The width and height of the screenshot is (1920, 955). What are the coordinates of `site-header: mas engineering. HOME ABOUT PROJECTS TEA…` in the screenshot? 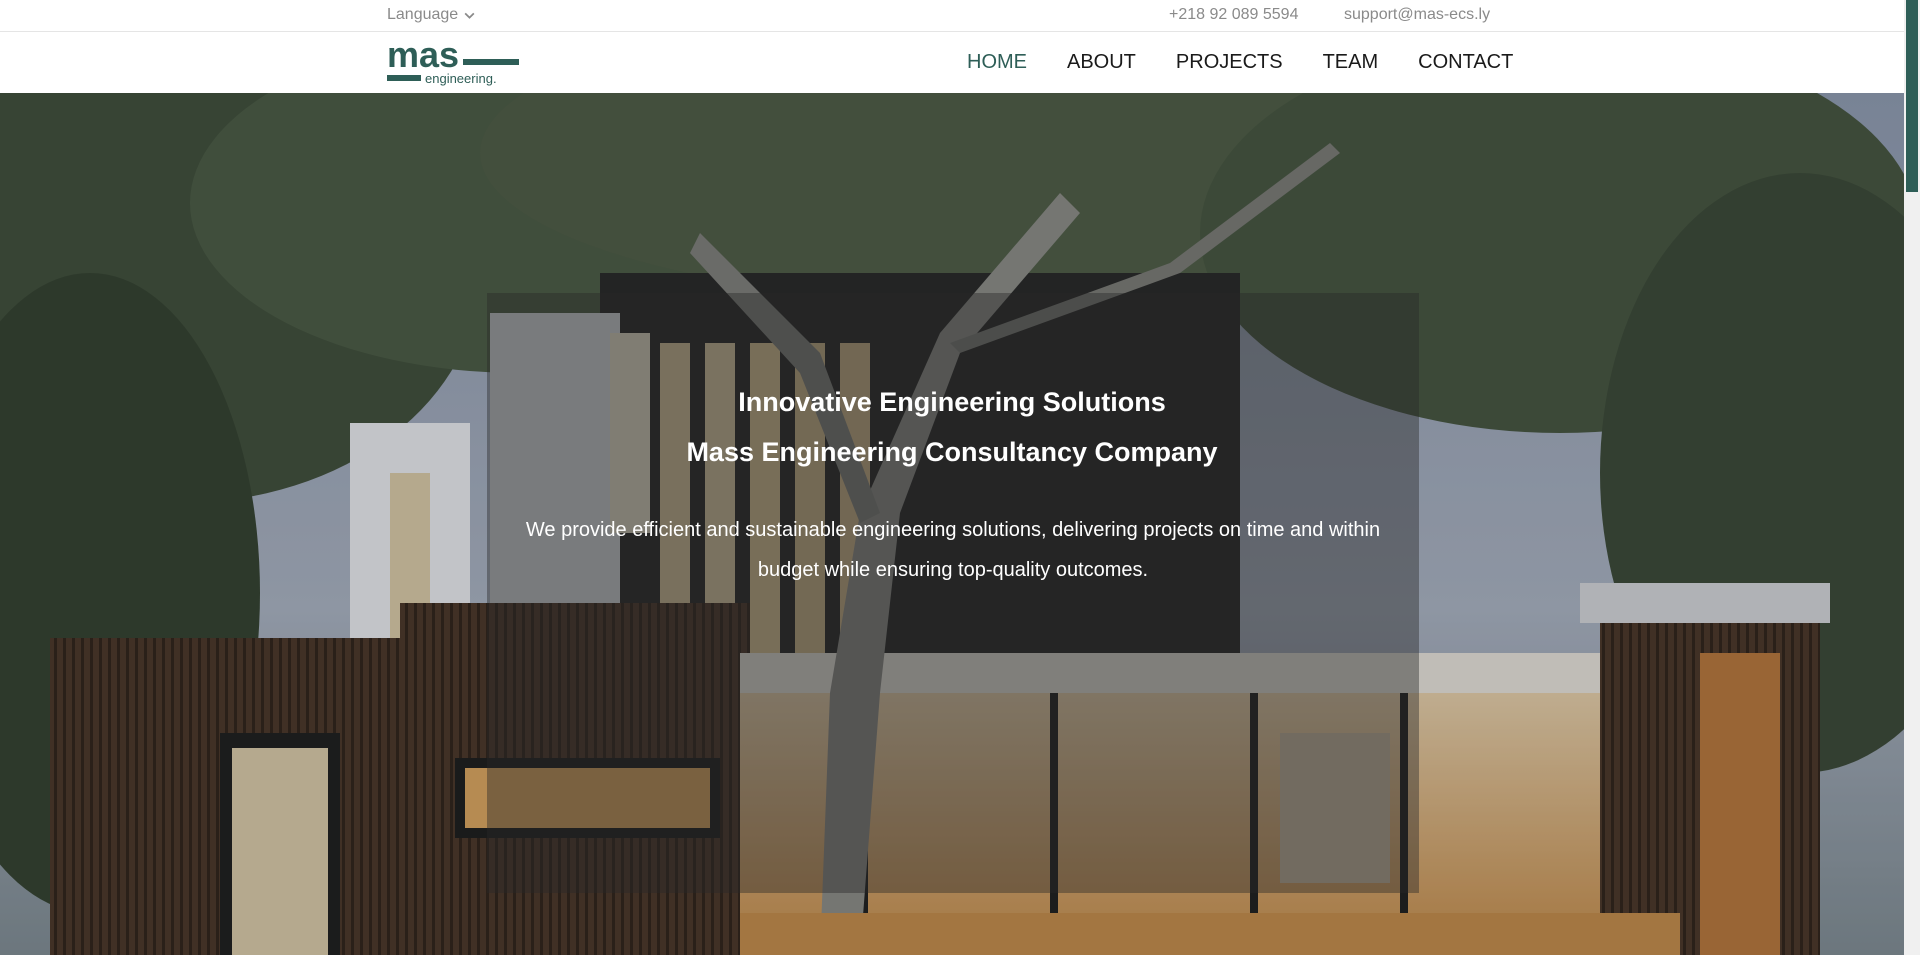 It's located at (952, 62).